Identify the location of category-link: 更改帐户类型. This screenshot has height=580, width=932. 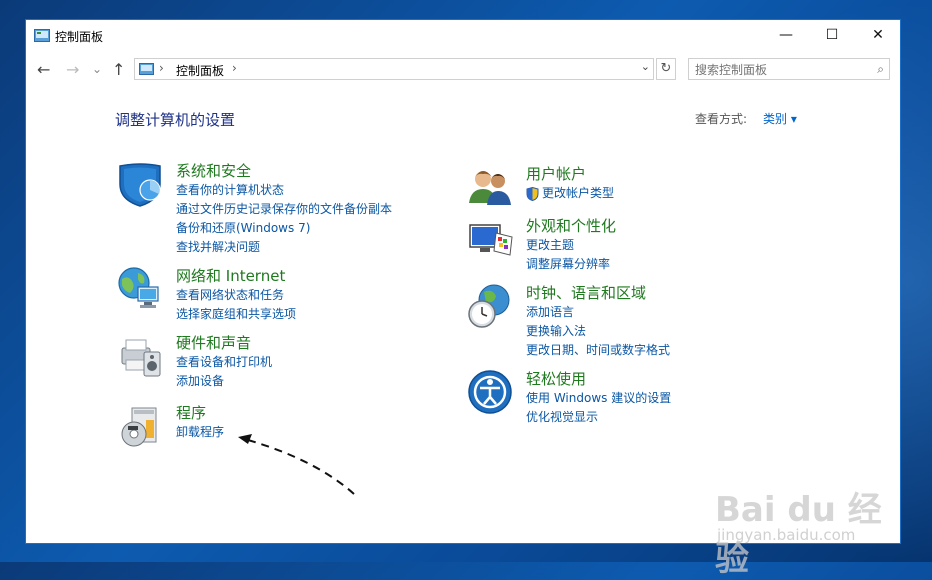
(570, 193).